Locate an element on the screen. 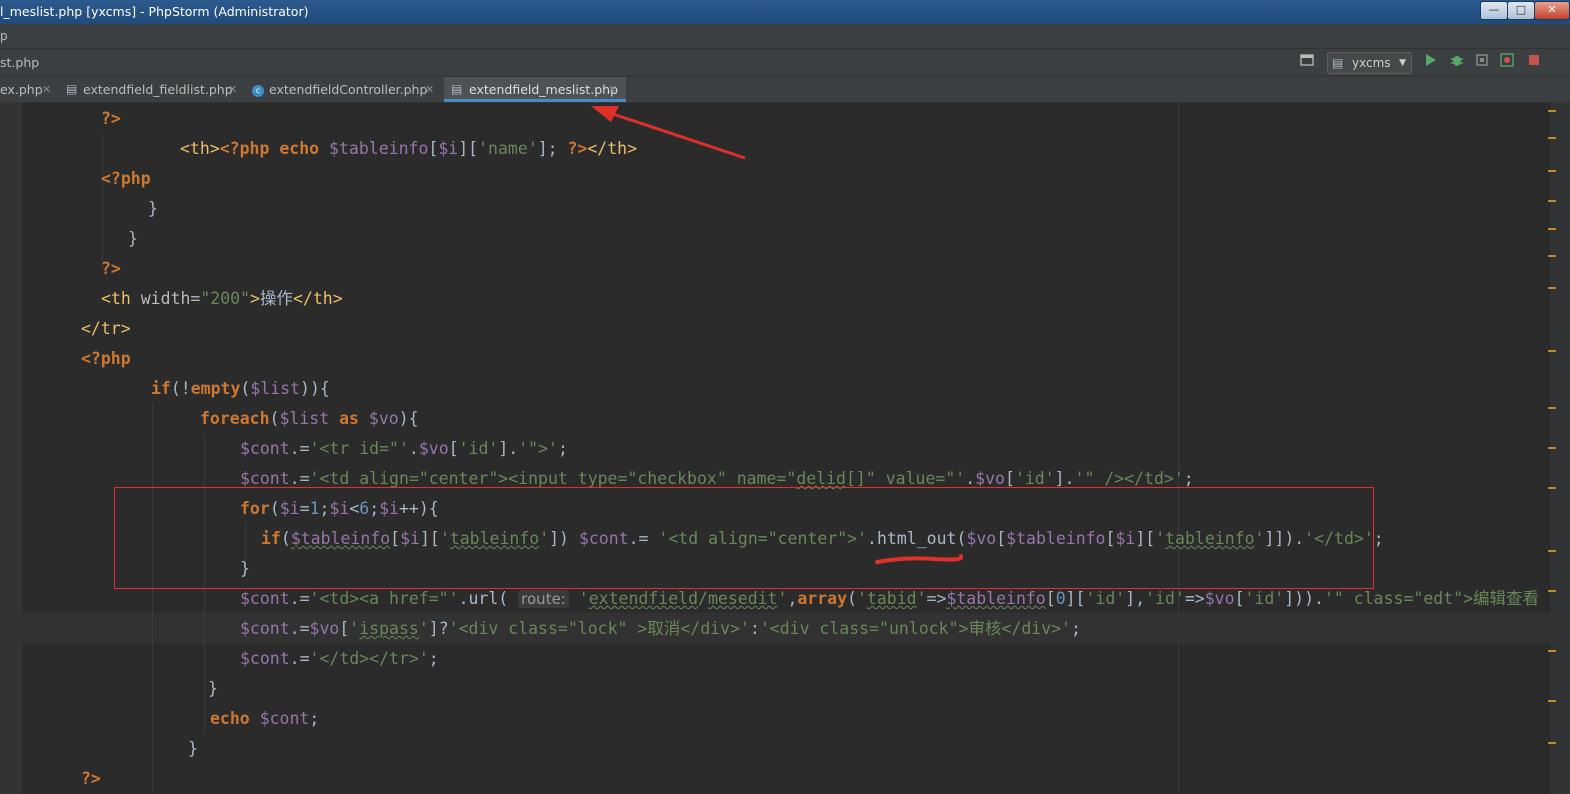 The width and height of the screenshot is (1570, 794). code-text: 操作 is located at coordinates (276, 298).